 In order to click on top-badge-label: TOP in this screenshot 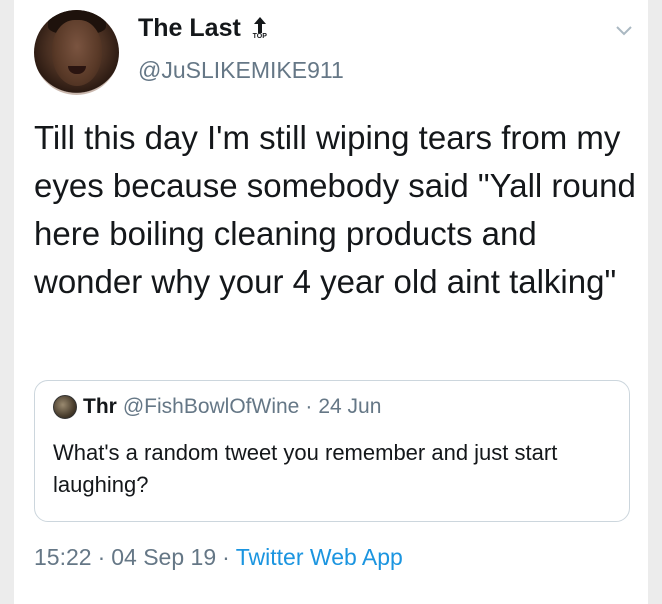, I will do `click(259, 36)`.